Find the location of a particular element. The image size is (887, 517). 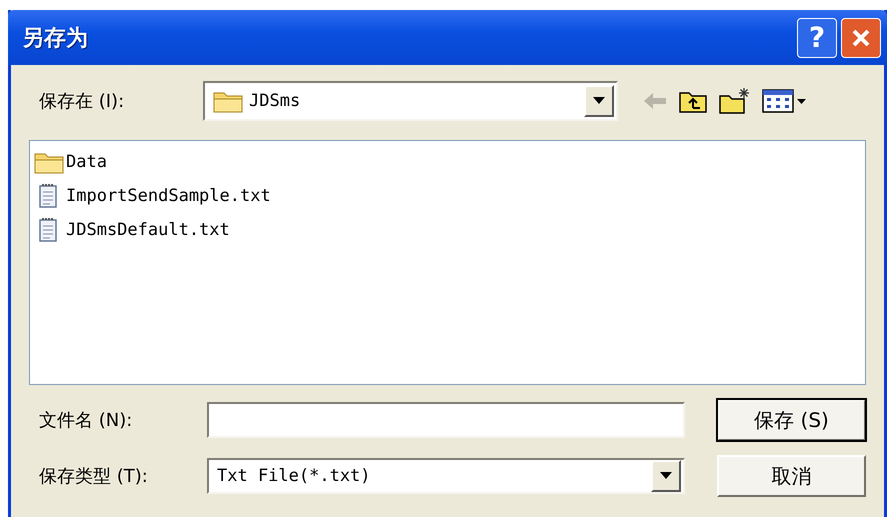

save-type-dropdown: Txt File(*.txt) is located at coordinates (446, 476).